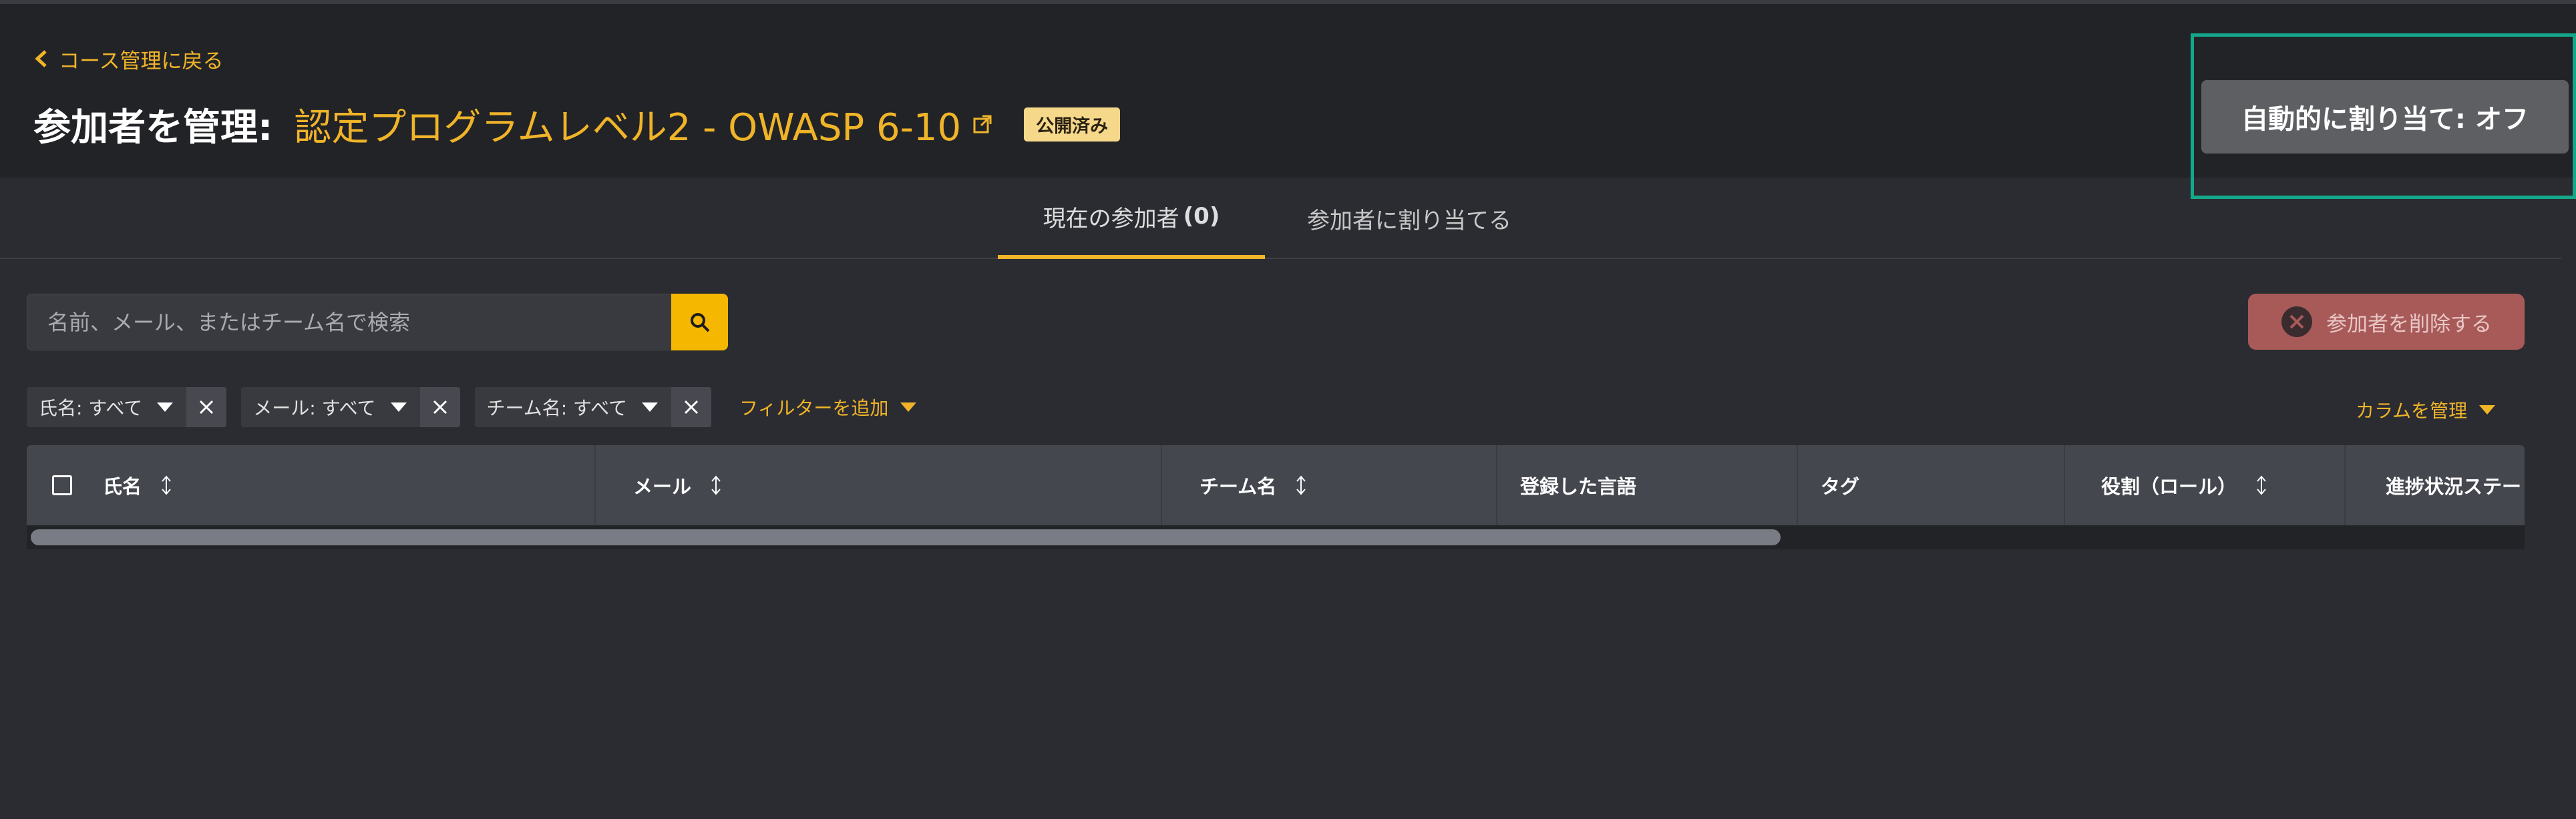  I want to click on scrollbar-thumb, so click(906, 537).